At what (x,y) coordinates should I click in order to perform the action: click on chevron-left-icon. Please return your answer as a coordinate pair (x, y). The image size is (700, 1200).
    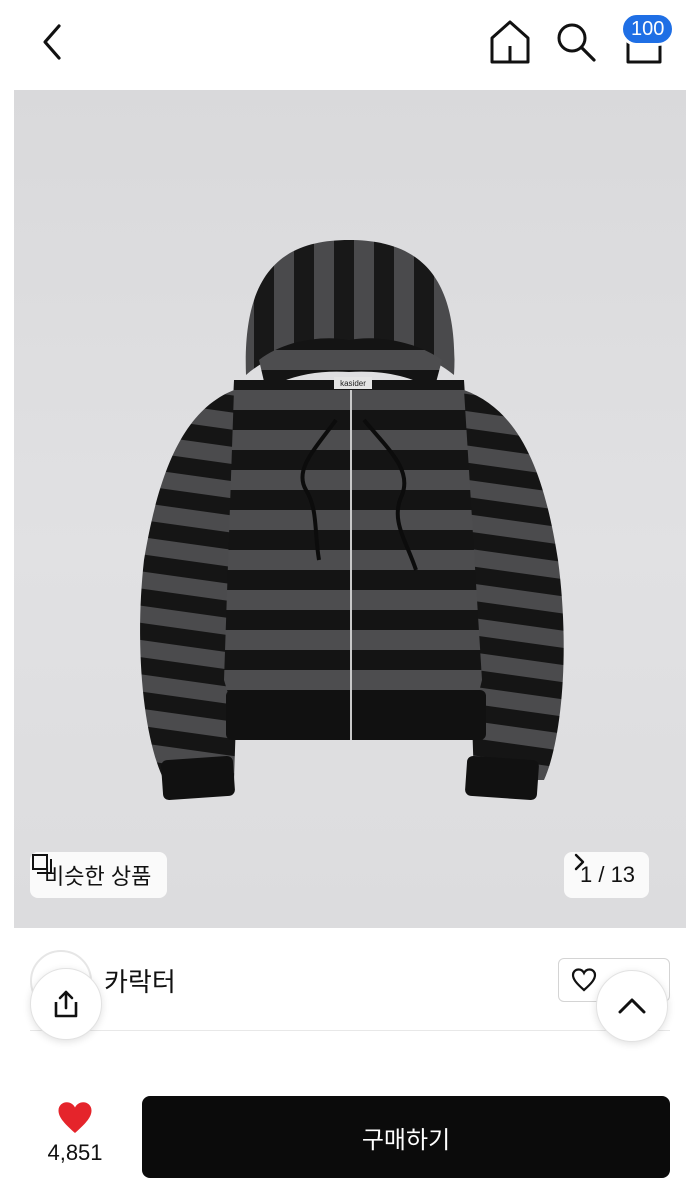
    Looking at the image, I should click on (52, 42).